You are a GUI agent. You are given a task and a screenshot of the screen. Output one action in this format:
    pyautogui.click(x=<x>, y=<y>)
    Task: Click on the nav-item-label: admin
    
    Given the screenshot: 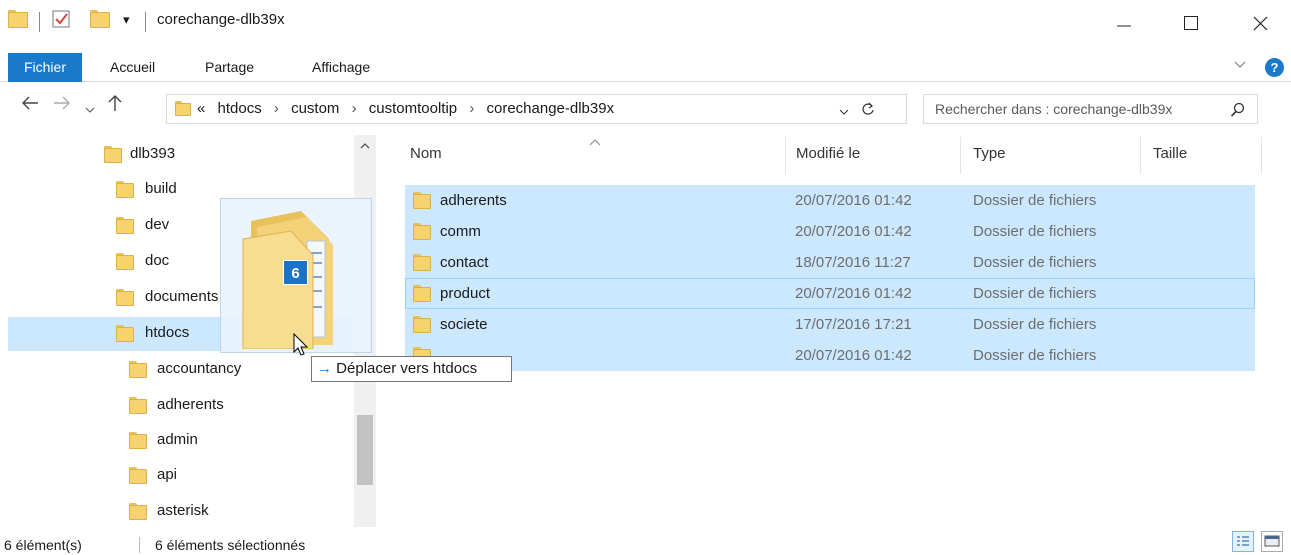 What is the action you would take?
    pyautogui.click(x=177, y=439)
    